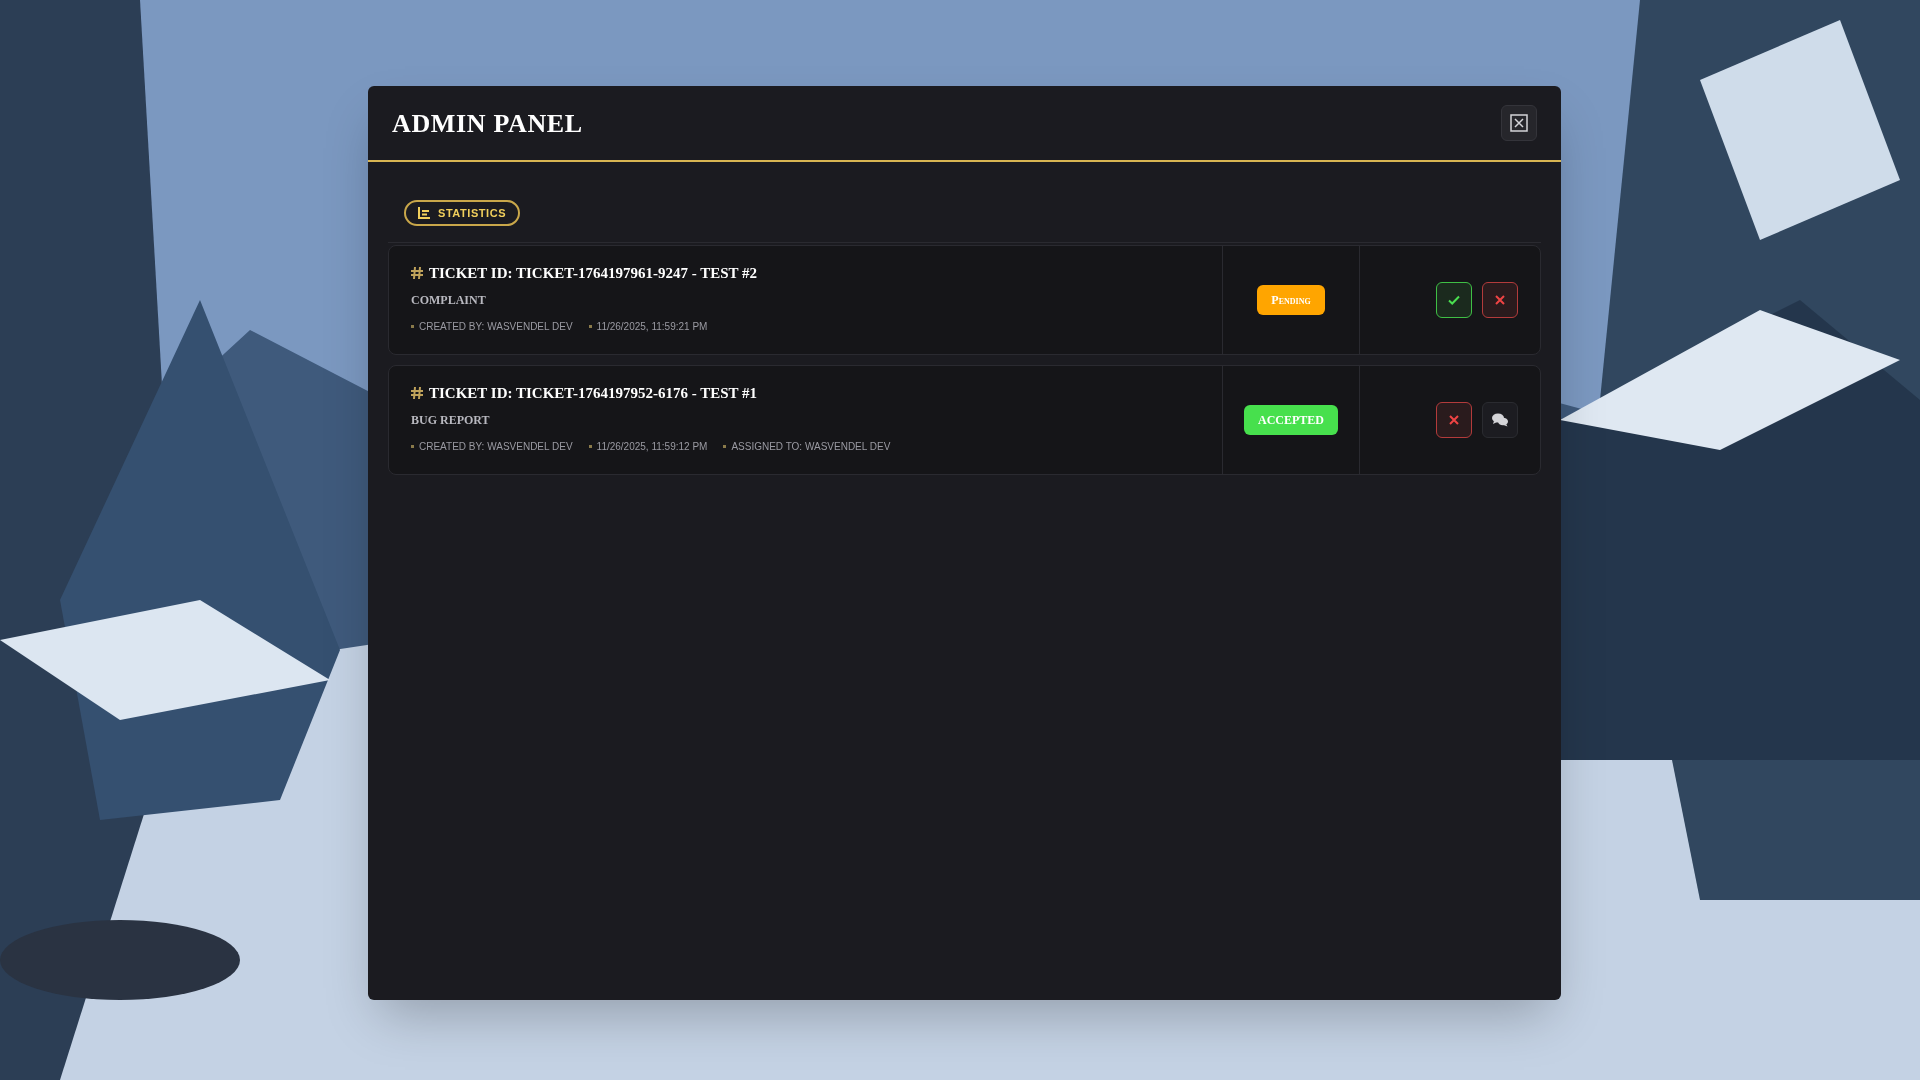 The width and height of the screenshot is (1920, 1080). What do you see at coordinates (593, 393) in the screenshot?
I see `ticket-title: TICKET ID: TICKET-1764197952-6176 - TEST #1` at bounding box center [593, 393].